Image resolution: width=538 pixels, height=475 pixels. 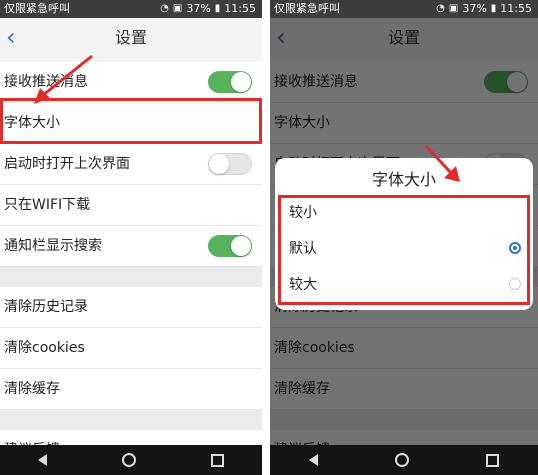 I want to click on notify-search-toggle, so click(x=230, y=246).